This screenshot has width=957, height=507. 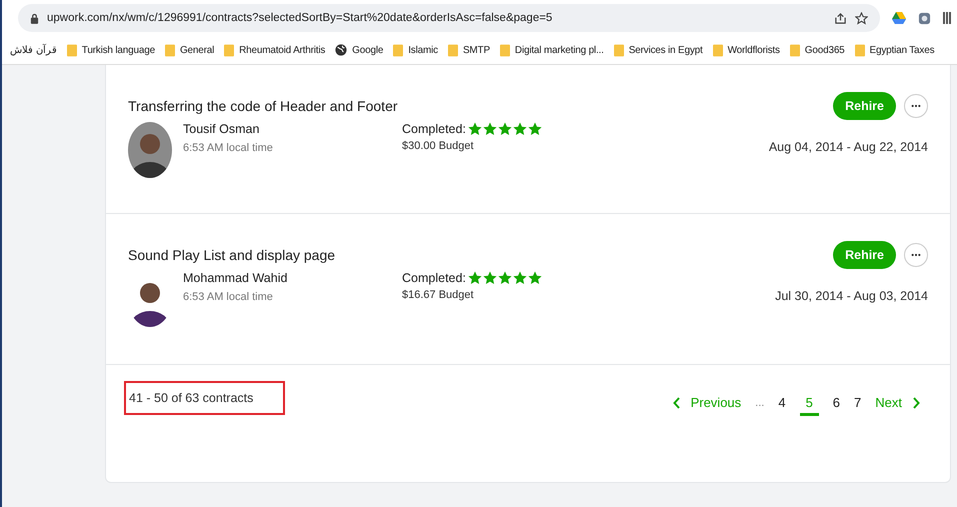 I want to click on budget-text: $16.67 Budget, so click(x=438, y=295).